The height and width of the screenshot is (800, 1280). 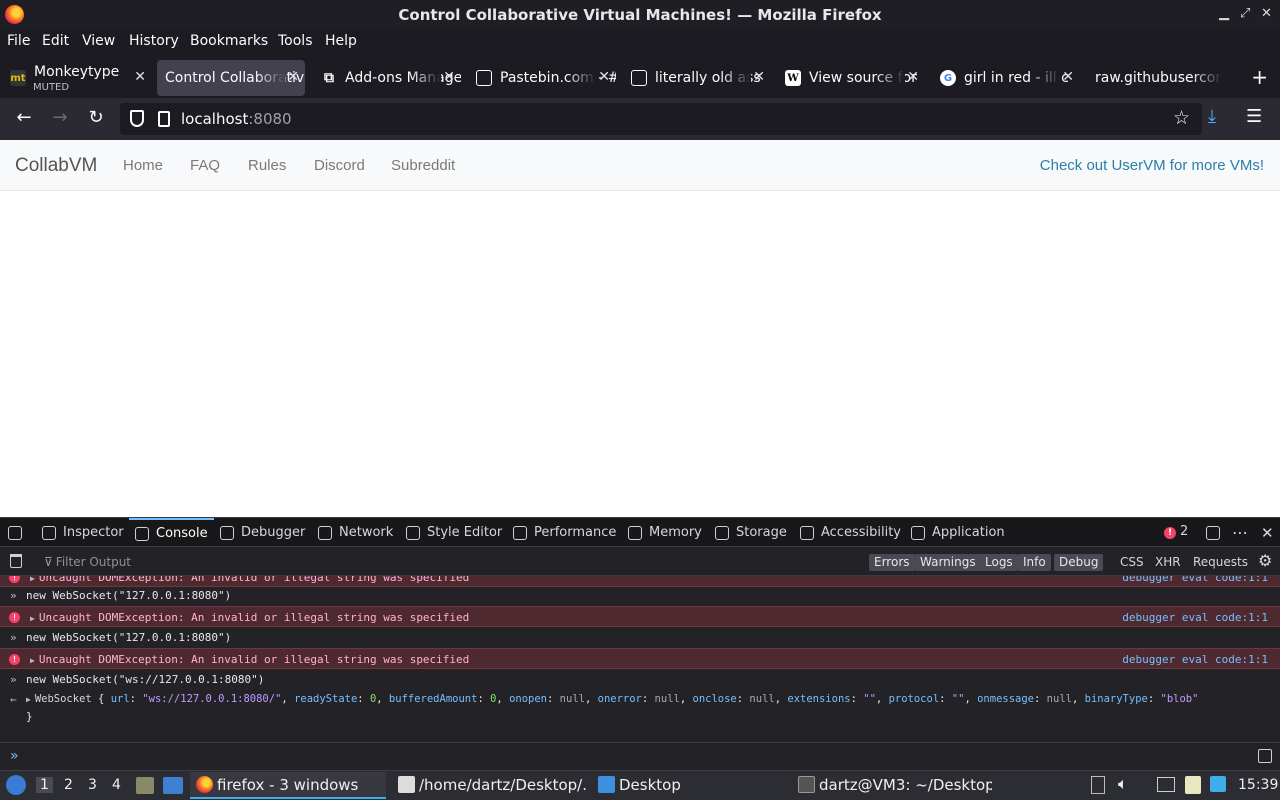 What do you see at coordinates (1266, 13) in the screenshot?
I see `close-icon: ✕` at bounding box center [1266, 13].